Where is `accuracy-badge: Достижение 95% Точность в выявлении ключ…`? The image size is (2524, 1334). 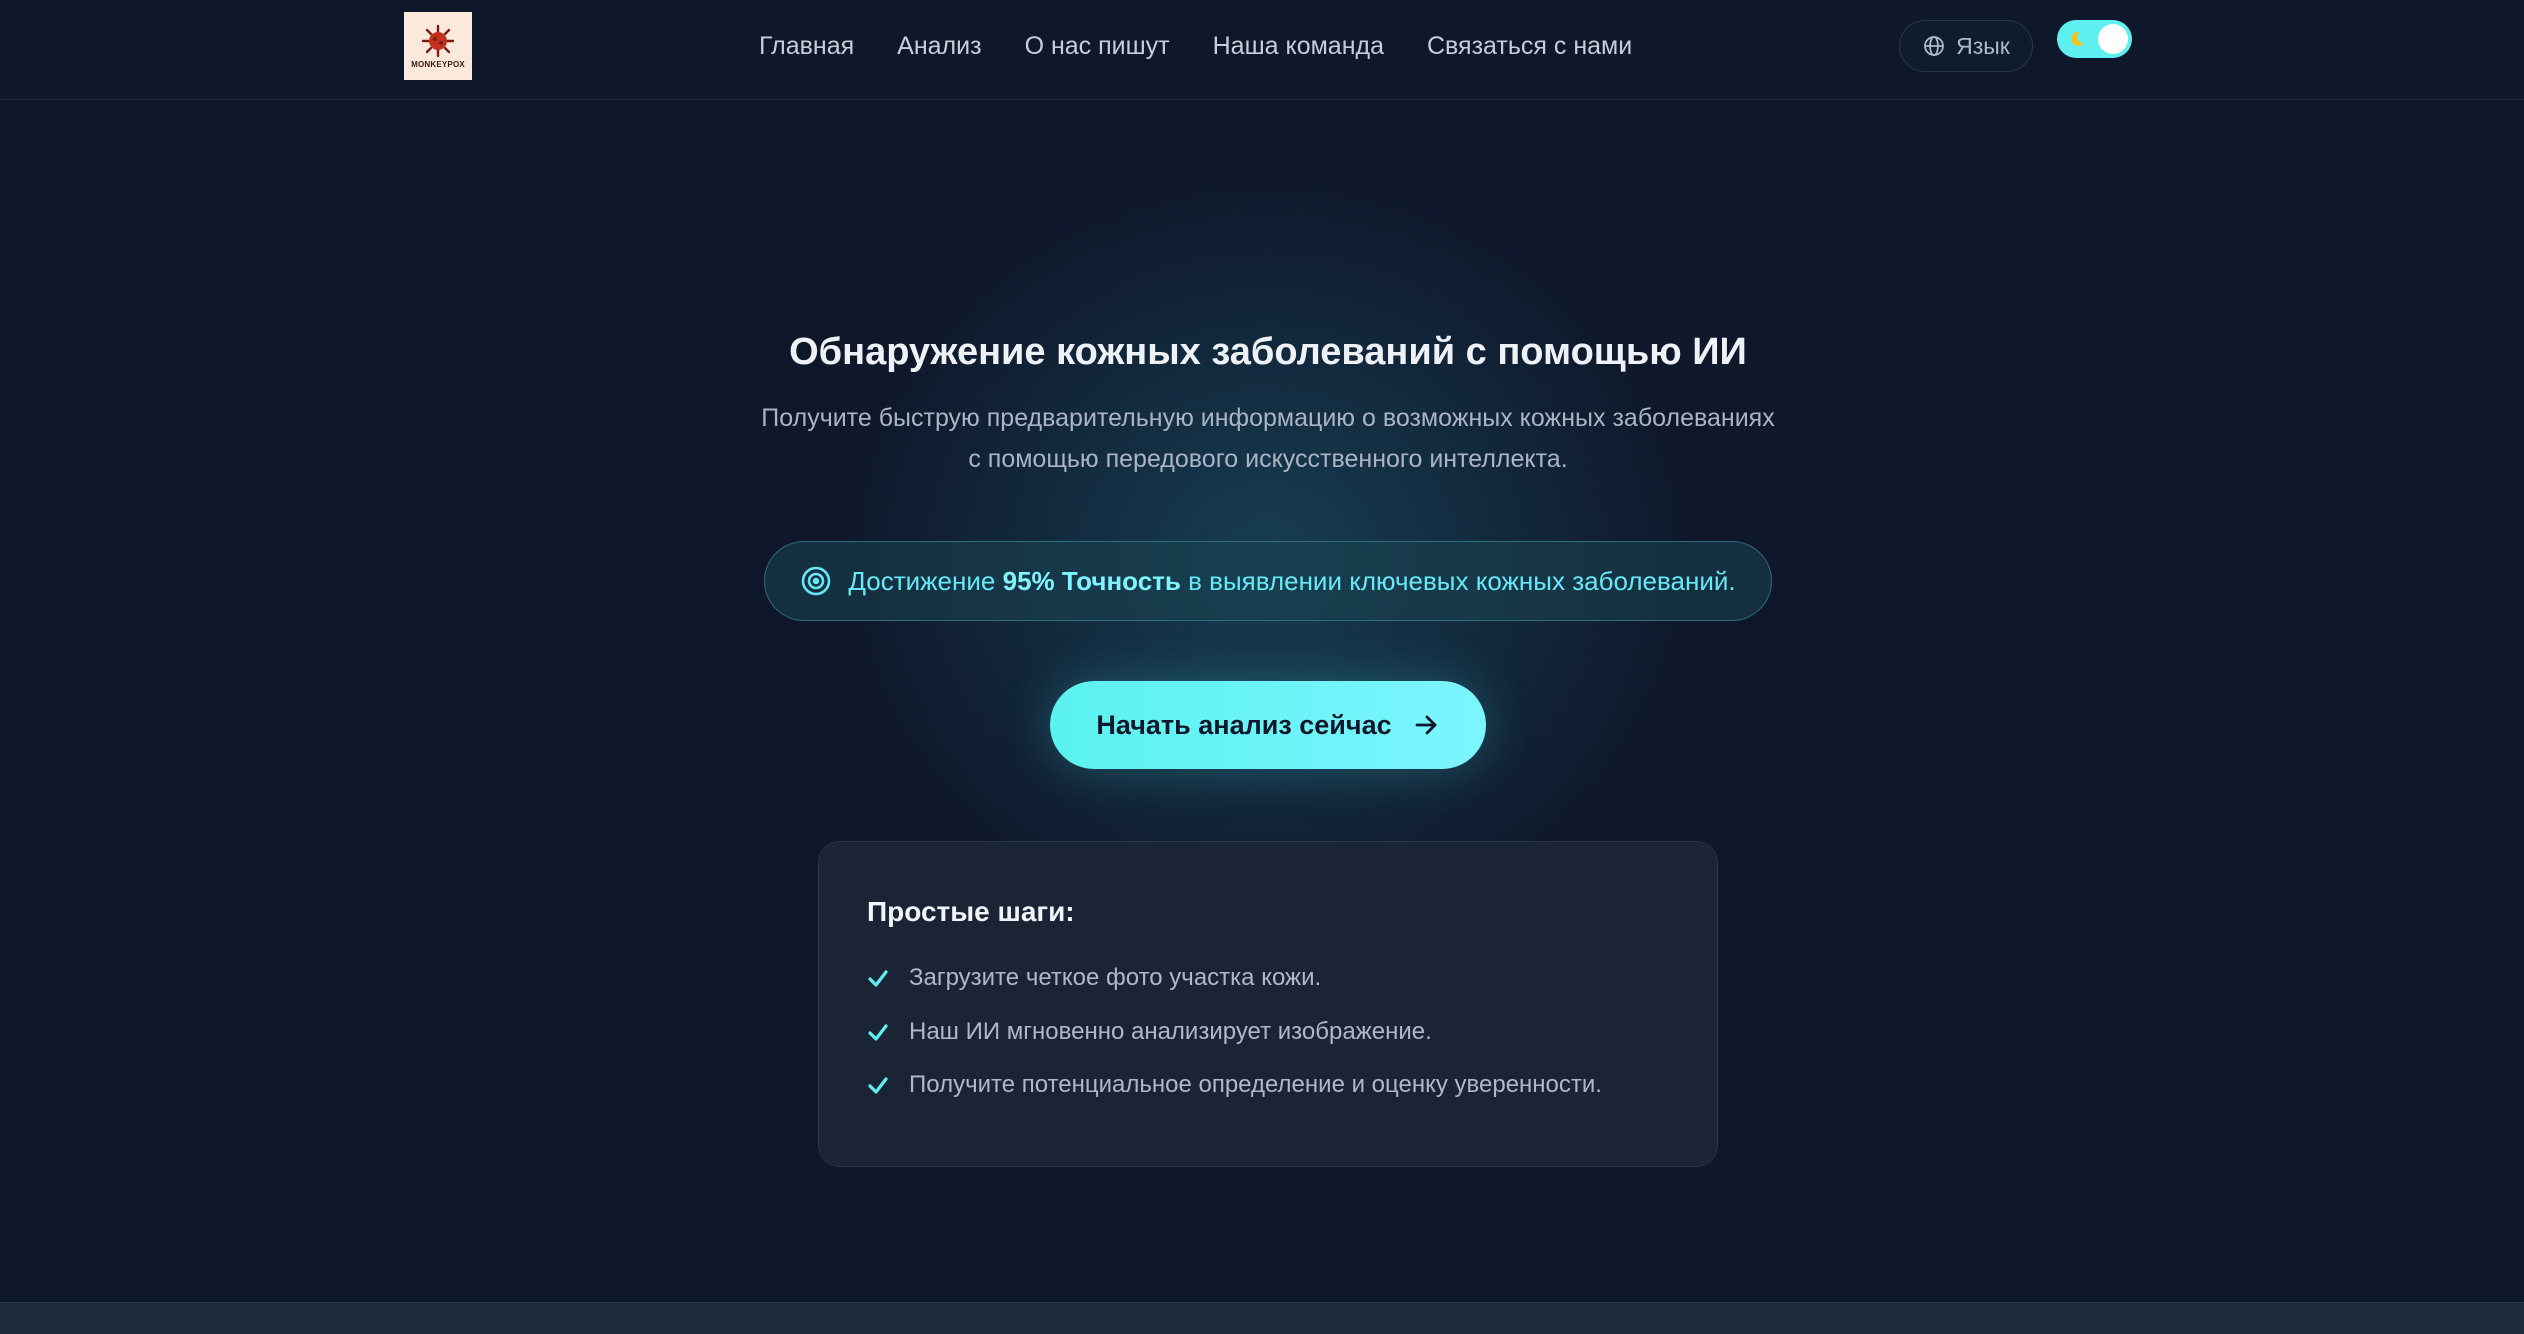
accuracy-badge: Достижение 95% Точность в выявлении ключ… is located at coordinates (1268, 581).